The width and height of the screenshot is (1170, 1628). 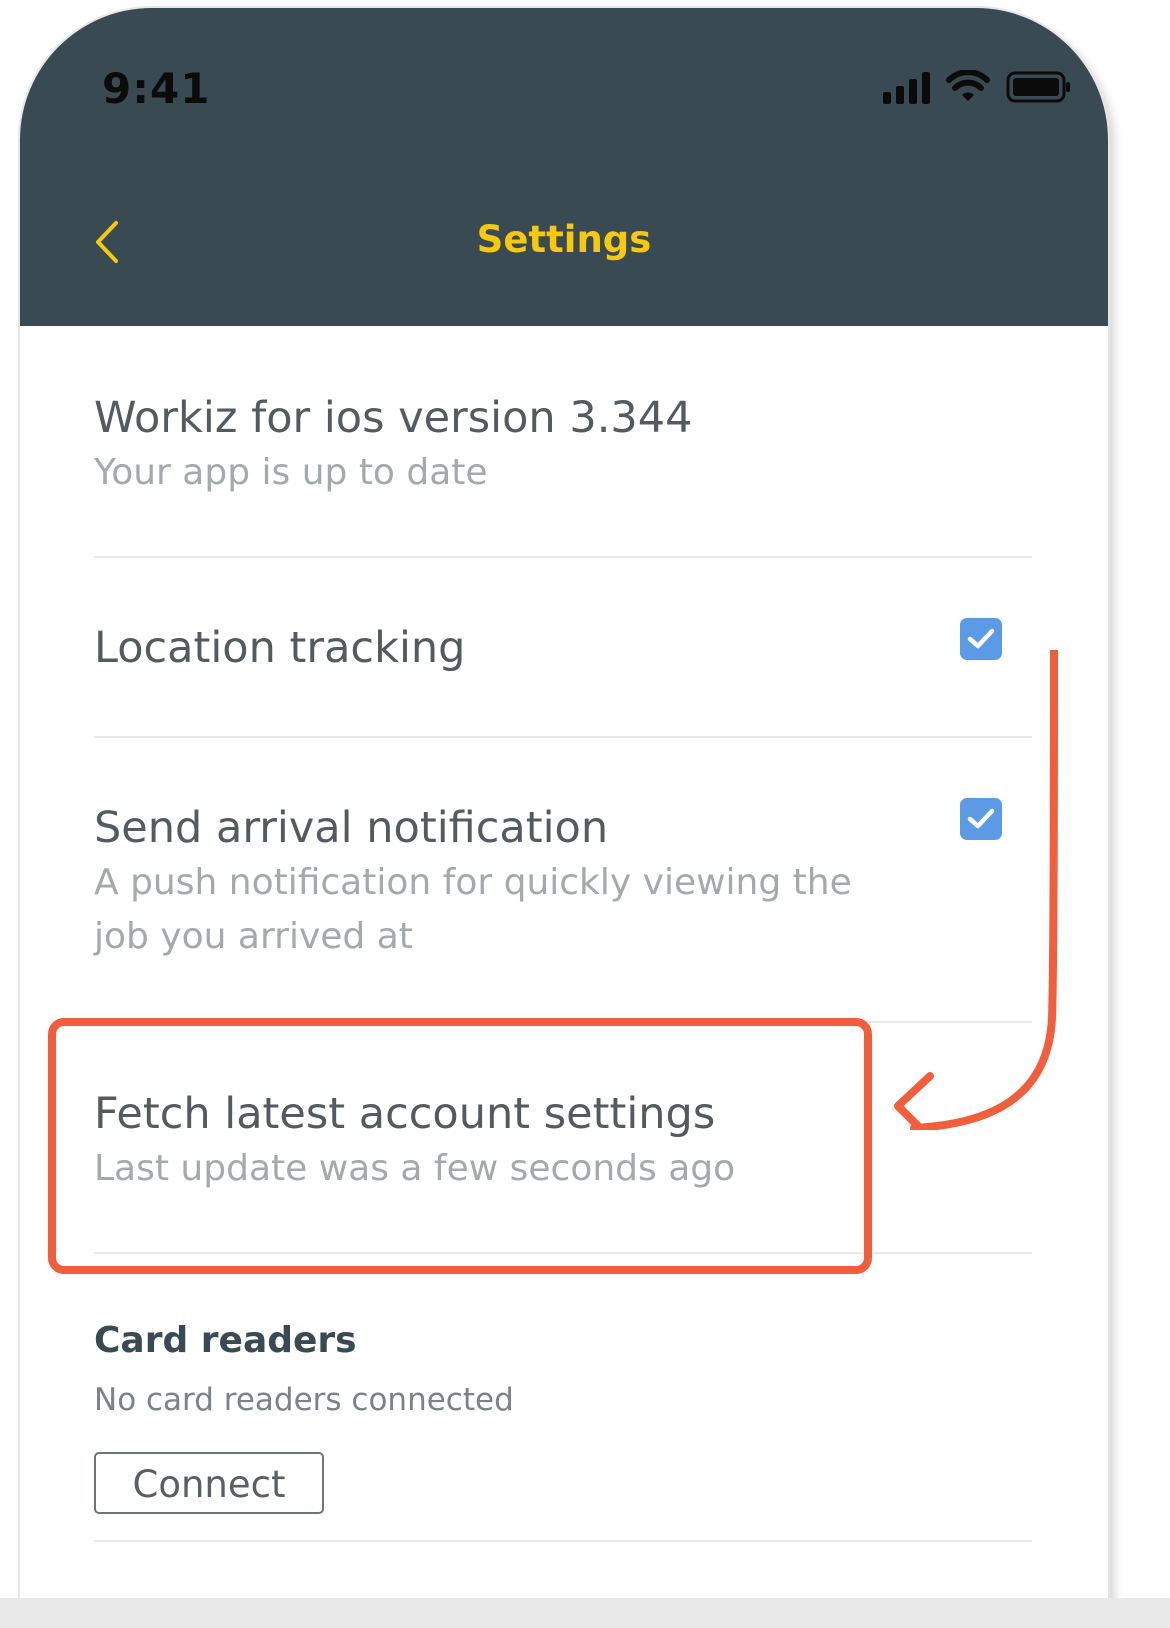 What do you see at coordinates (968, 85) in the screenshot?
I see `wifi-icon` at bounding box center [968, 85].